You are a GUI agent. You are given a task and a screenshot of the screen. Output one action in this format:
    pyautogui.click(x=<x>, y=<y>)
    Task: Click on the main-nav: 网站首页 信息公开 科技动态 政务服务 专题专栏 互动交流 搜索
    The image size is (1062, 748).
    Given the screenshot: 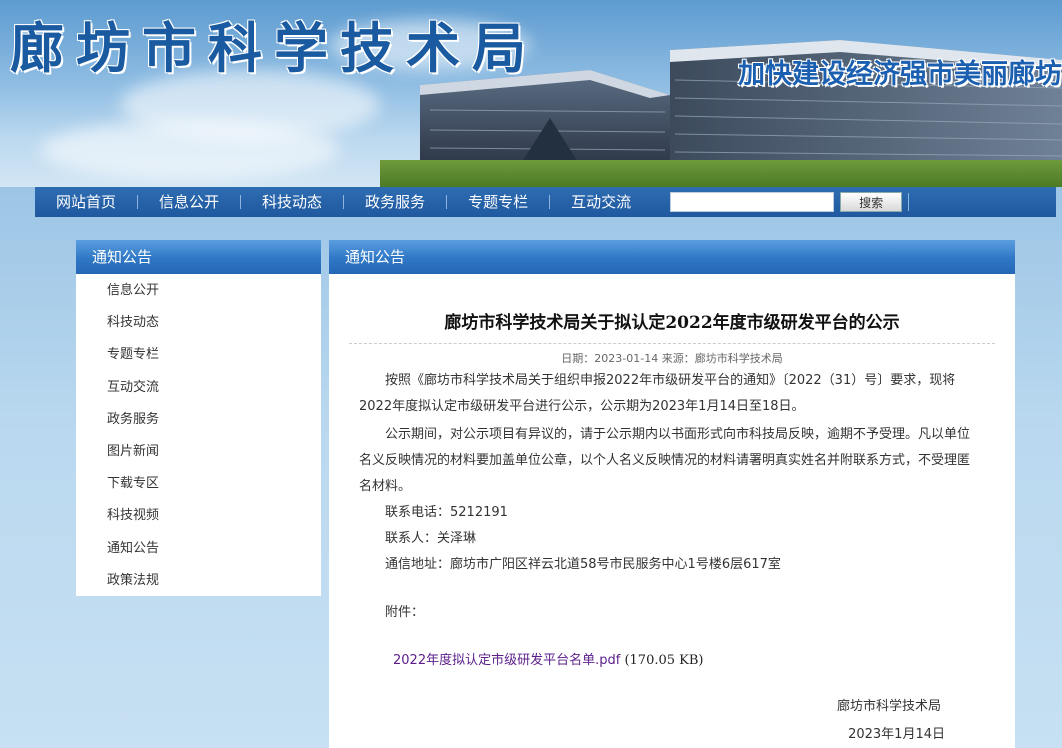 What is the action you would take?
    pyautogui.click(x=545, y=202)
    